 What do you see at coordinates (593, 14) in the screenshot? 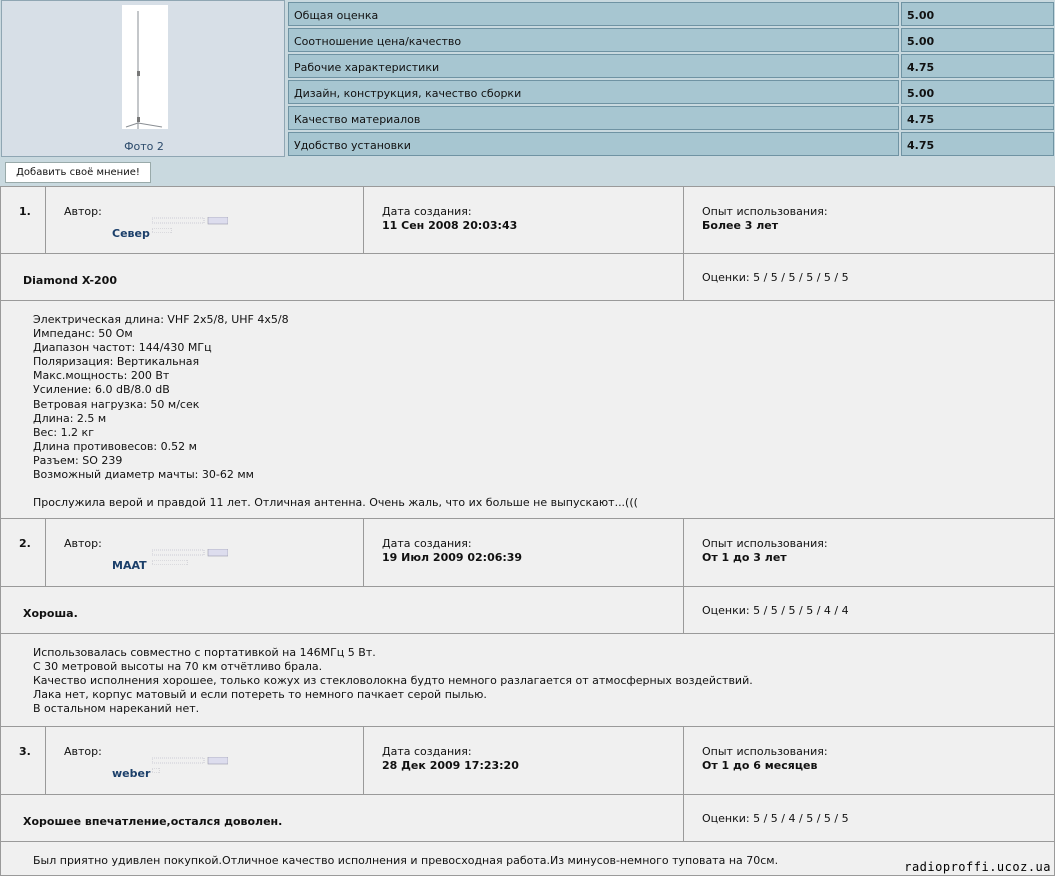
I see `rating-label: Общая оценка` at bounding box center [593, 14].